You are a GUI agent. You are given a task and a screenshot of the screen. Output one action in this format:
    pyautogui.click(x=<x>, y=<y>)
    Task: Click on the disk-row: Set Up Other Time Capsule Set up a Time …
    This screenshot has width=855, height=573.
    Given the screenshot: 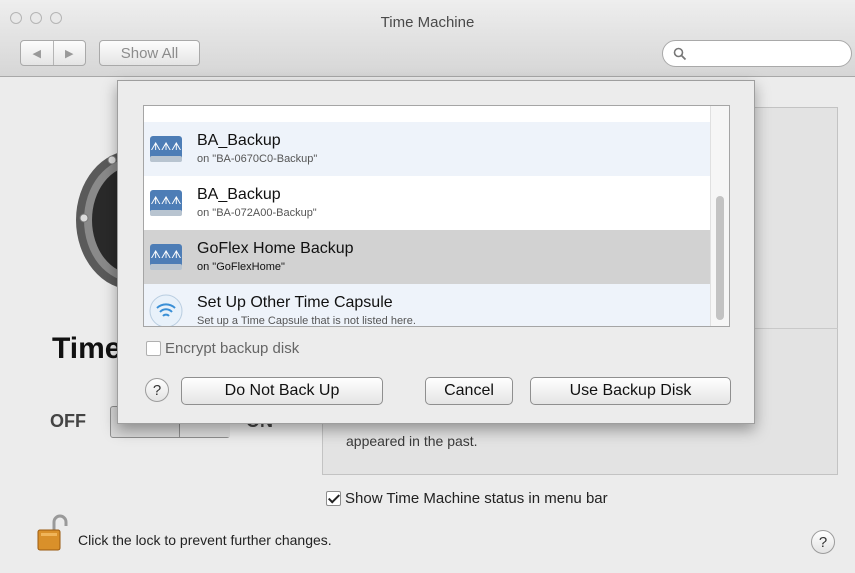 What is the action you would take?
    pyautogui.click(x=427, y=305)
    